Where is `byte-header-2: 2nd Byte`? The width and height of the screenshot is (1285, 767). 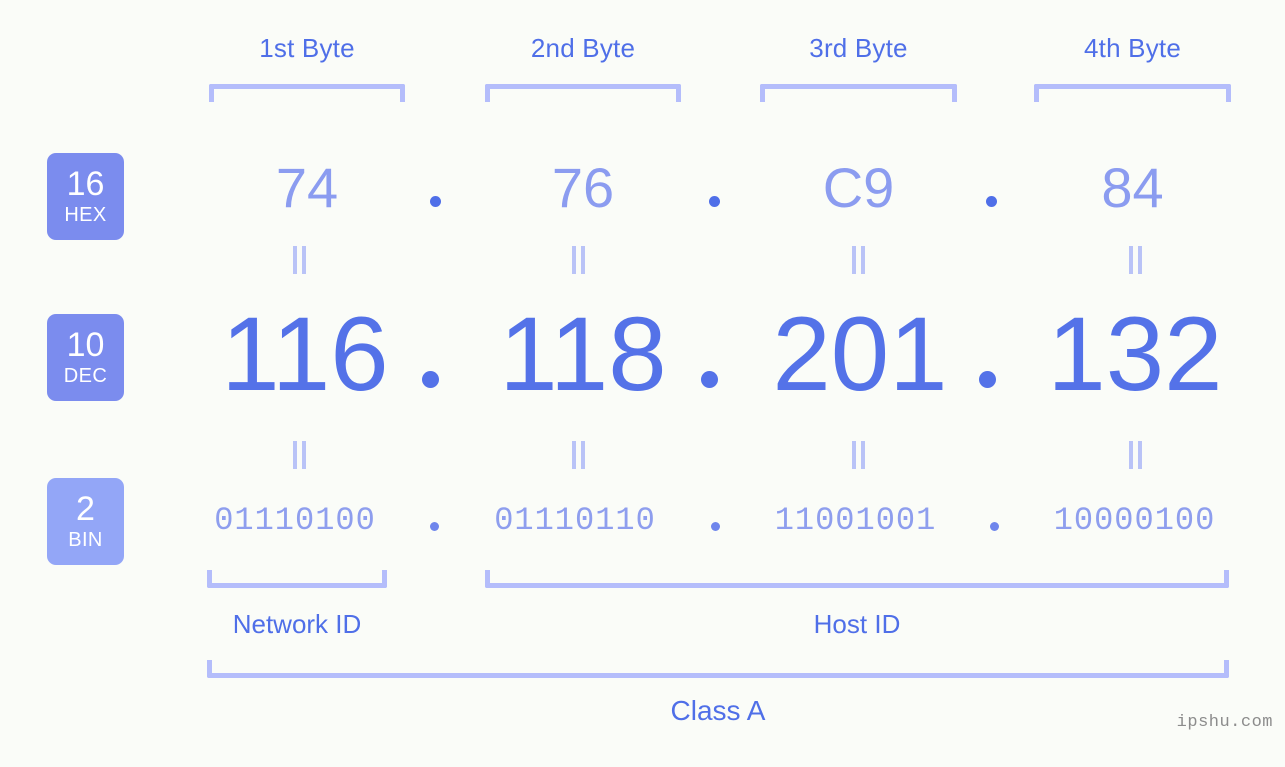 byte-header-2: 2nd Byte is located at coordinates (583, 48).